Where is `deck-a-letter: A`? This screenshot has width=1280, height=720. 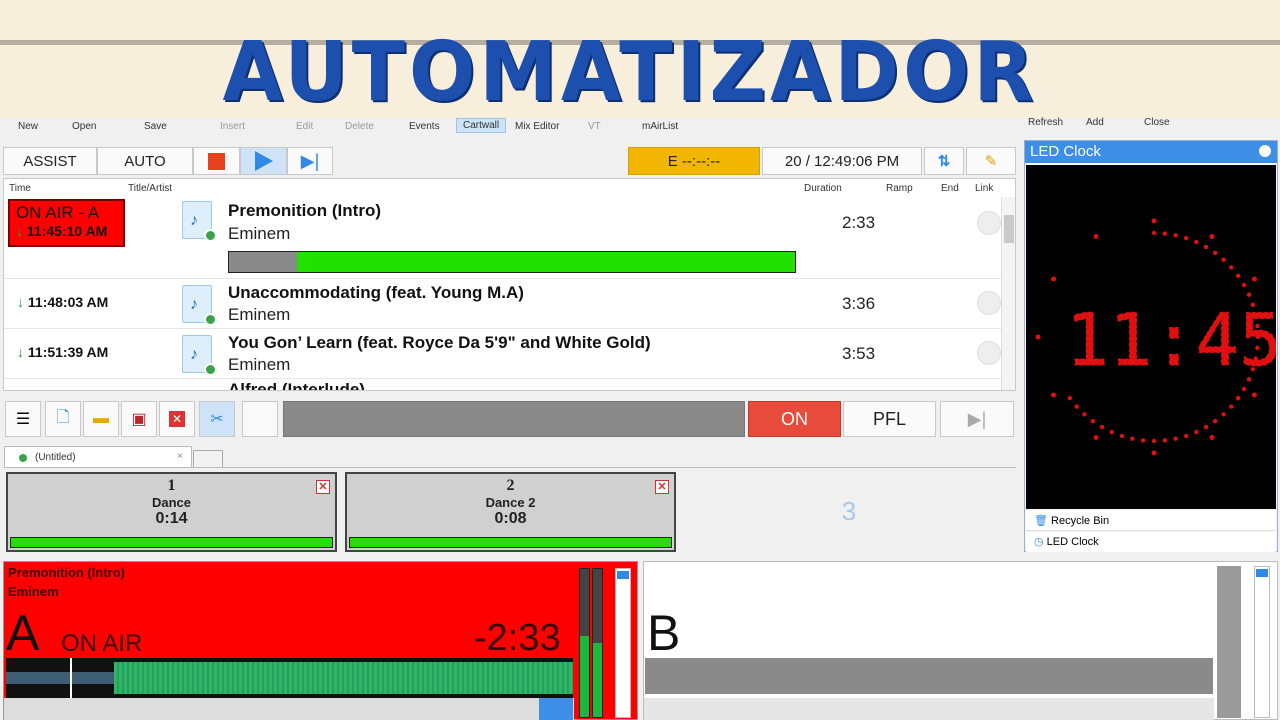 deck-a-letter: A is located at coordinates (23, 633).